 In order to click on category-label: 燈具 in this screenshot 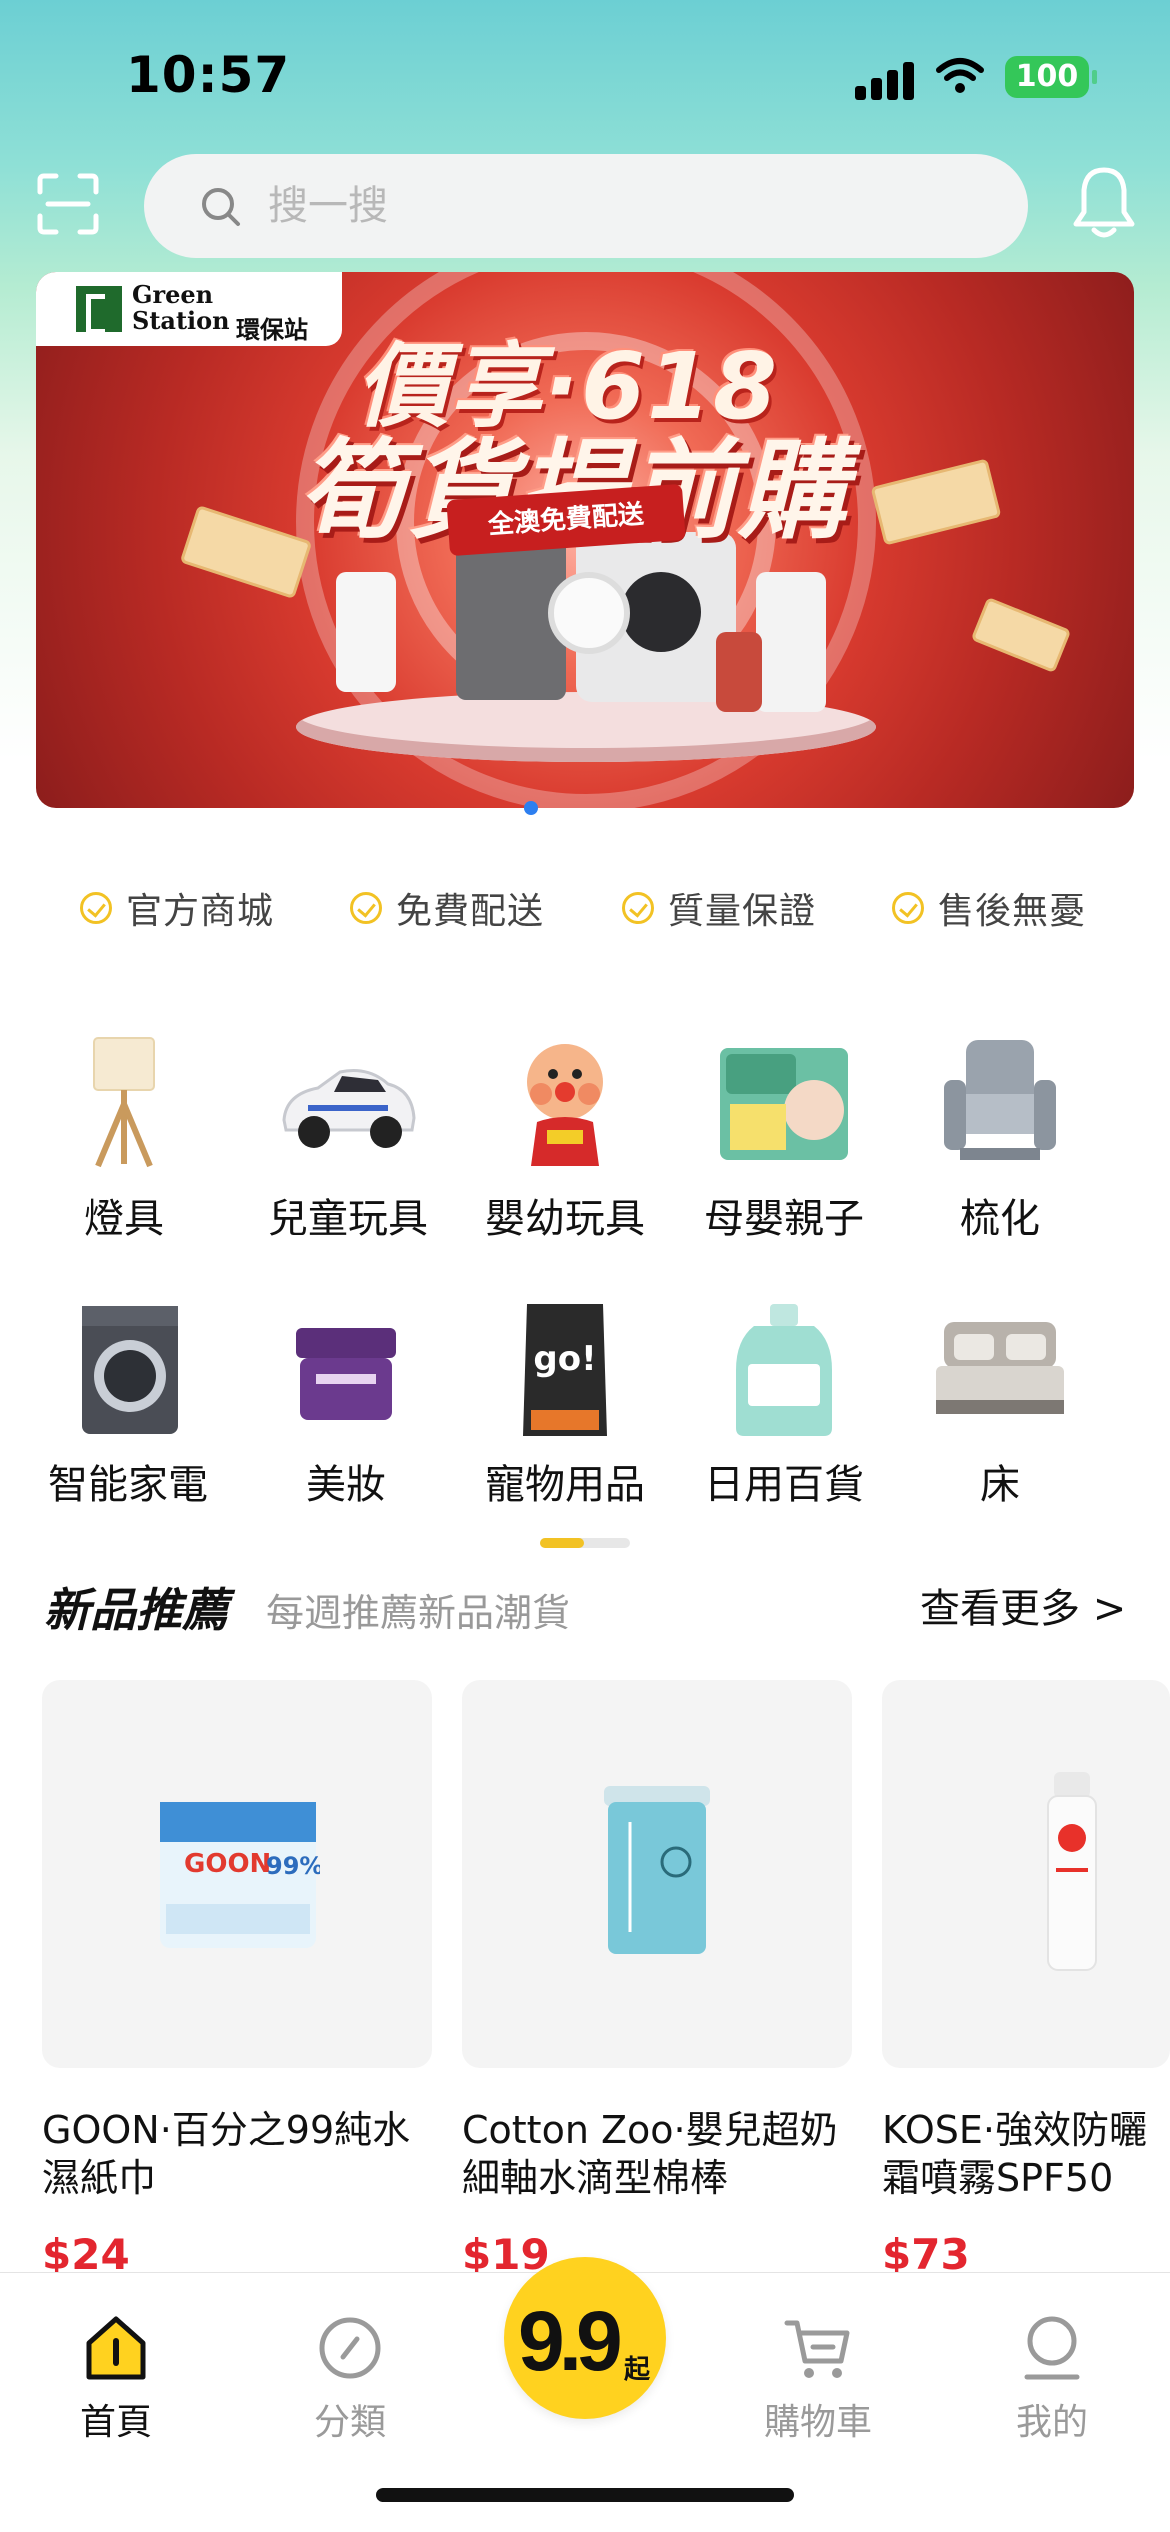, I will do `click(124, 1219)`.